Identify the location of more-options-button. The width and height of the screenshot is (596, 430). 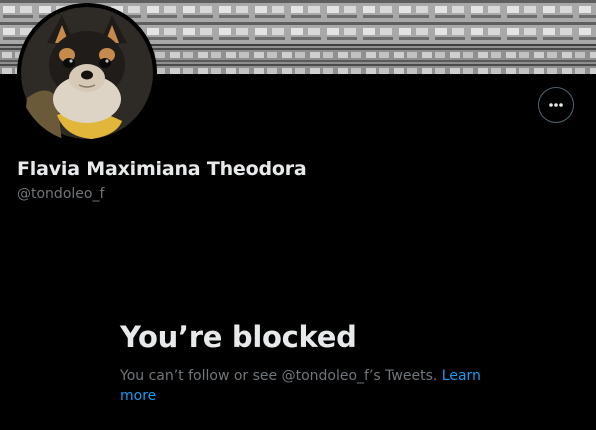
(556, 105).